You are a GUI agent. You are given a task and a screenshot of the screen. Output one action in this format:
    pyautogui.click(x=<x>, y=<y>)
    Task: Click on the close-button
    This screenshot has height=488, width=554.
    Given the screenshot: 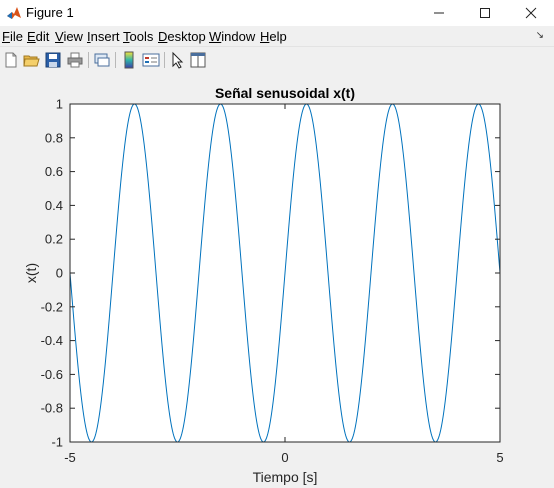 What is the action you would take?
    pyautogui.click(x=531, y=13)
    